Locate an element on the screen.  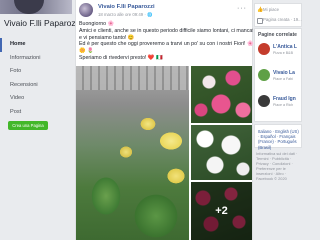
nav-item-post: Post is located at coordinates (36, 113).